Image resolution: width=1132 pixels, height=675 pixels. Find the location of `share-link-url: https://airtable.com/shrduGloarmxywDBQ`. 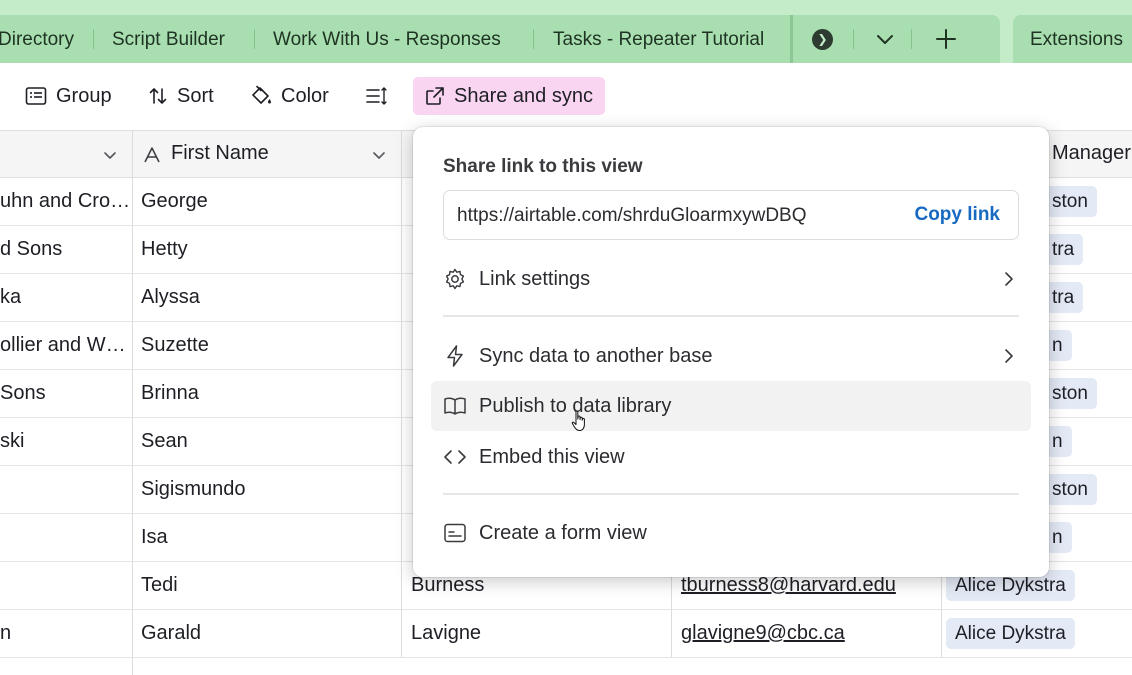

share-link-url: https://airtable.com/shrduGloarmxywDBQ is located at coordinates (632, 216).